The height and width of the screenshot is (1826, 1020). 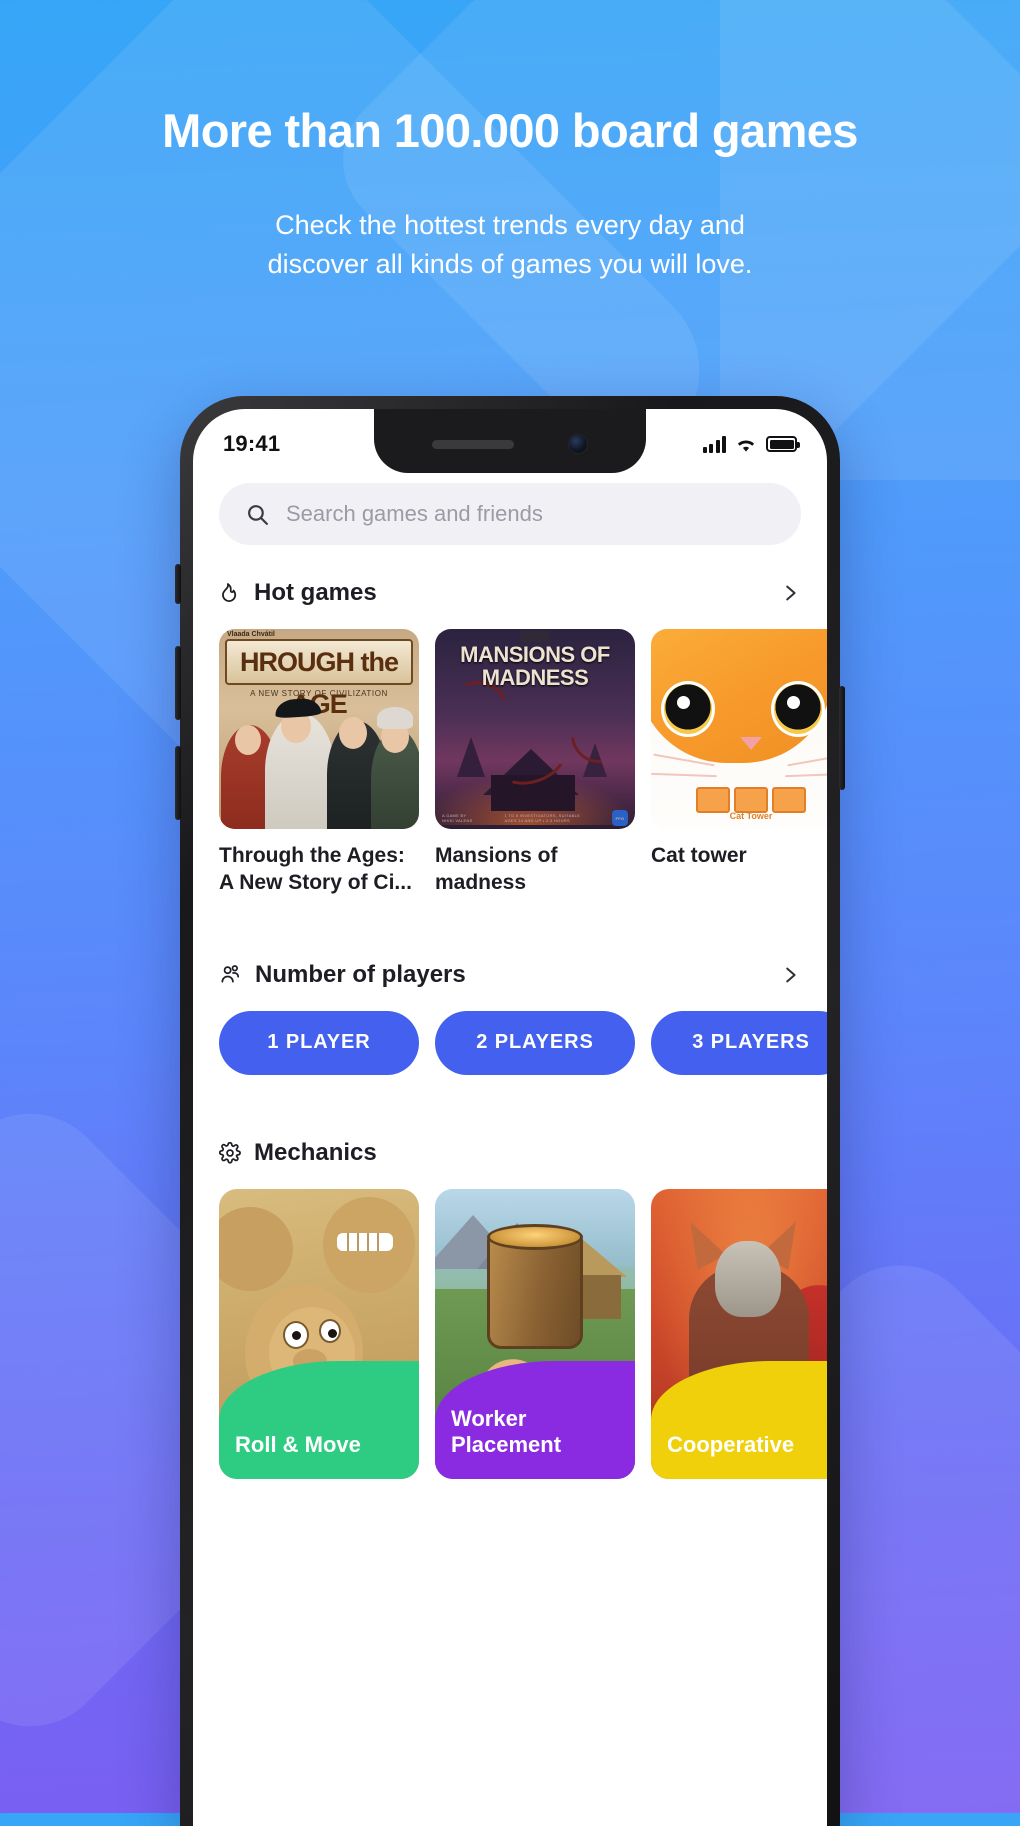 I want to click on cellular-signal-icon, so click(x=714, y=444).